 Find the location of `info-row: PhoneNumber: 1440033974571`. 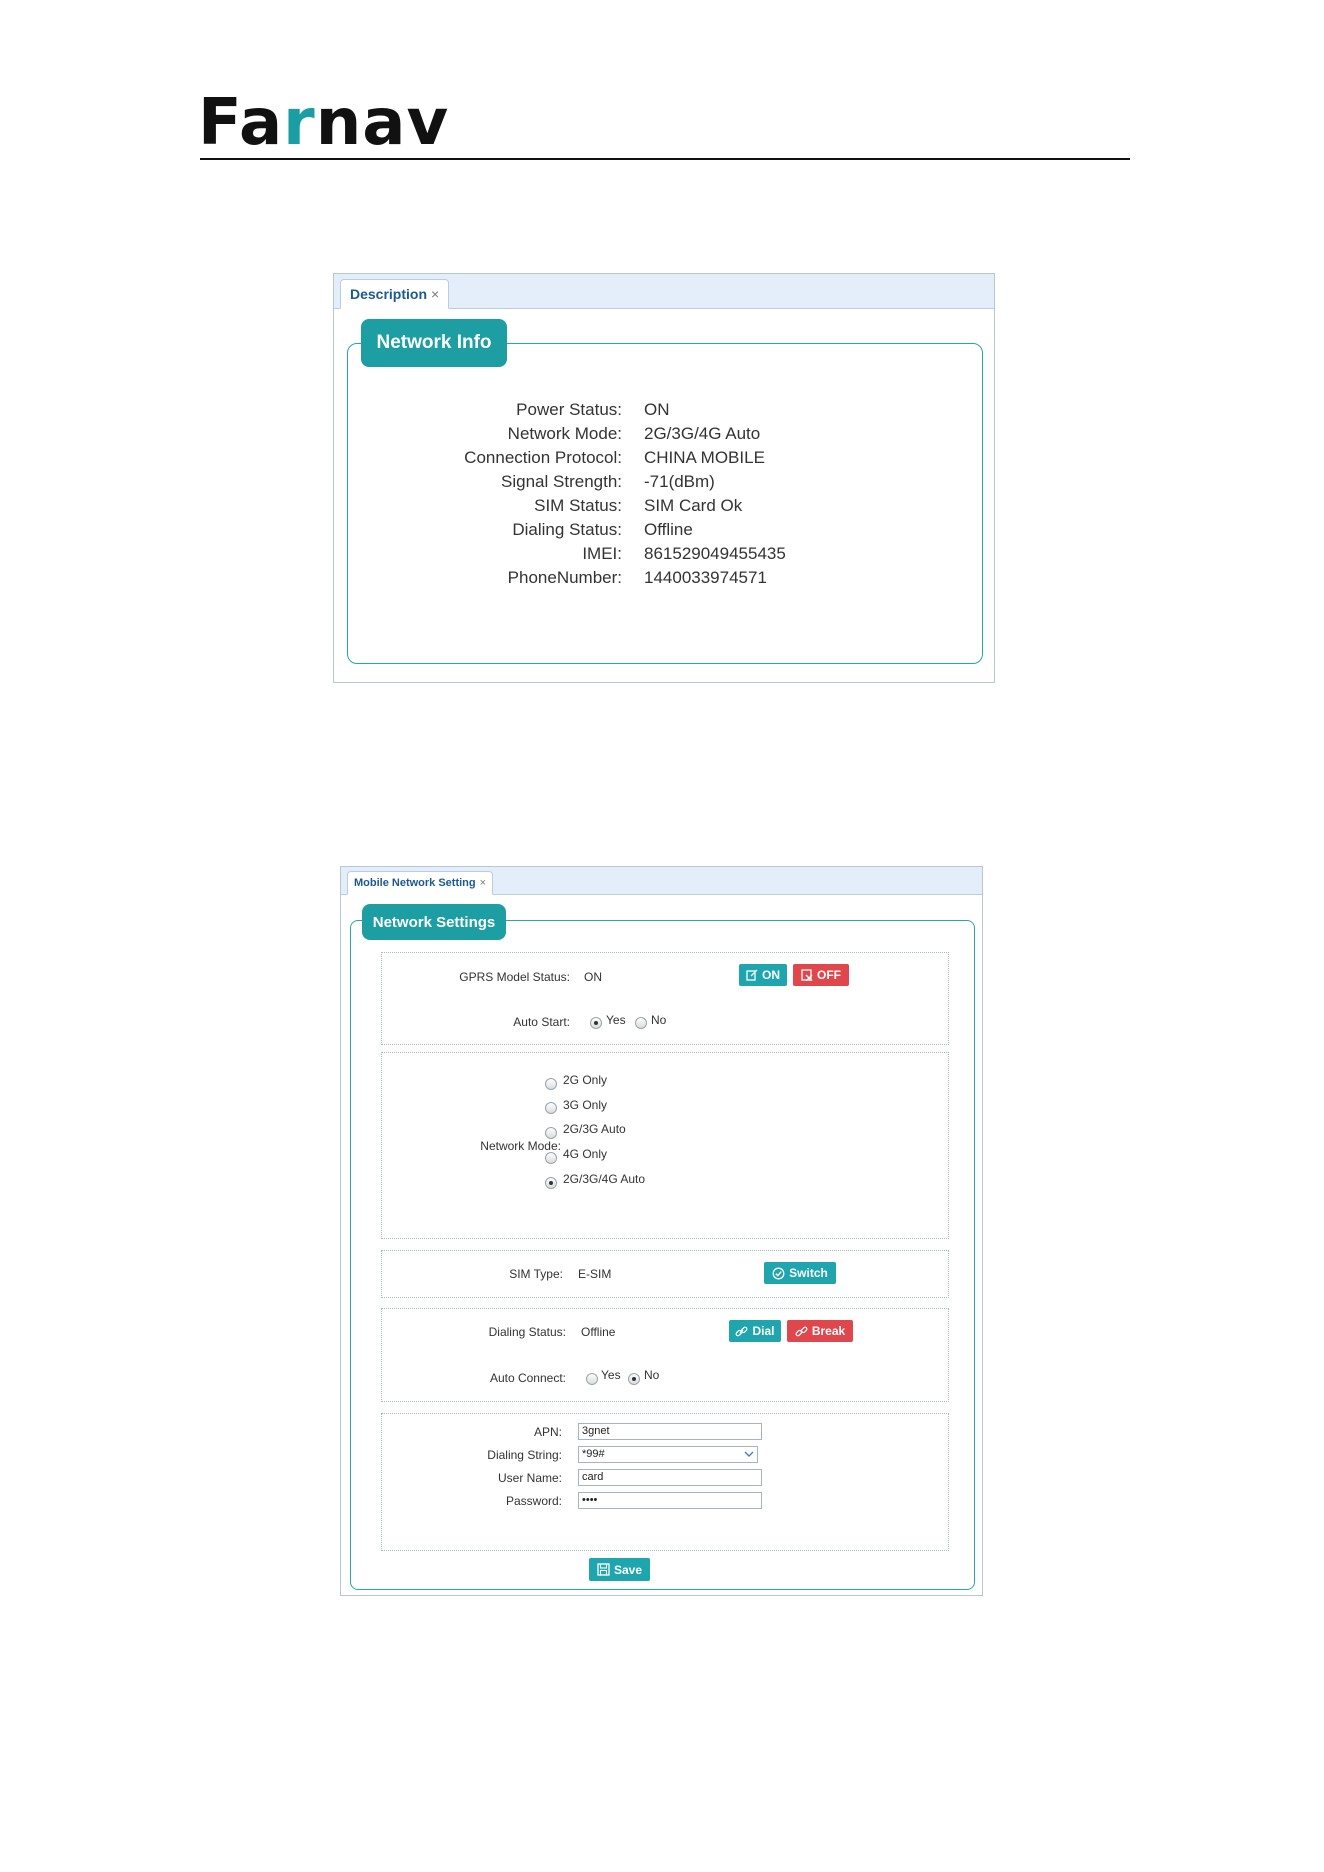

info-row: PhoneNumber: 1440033974571 is located at coordinates (664, 578).